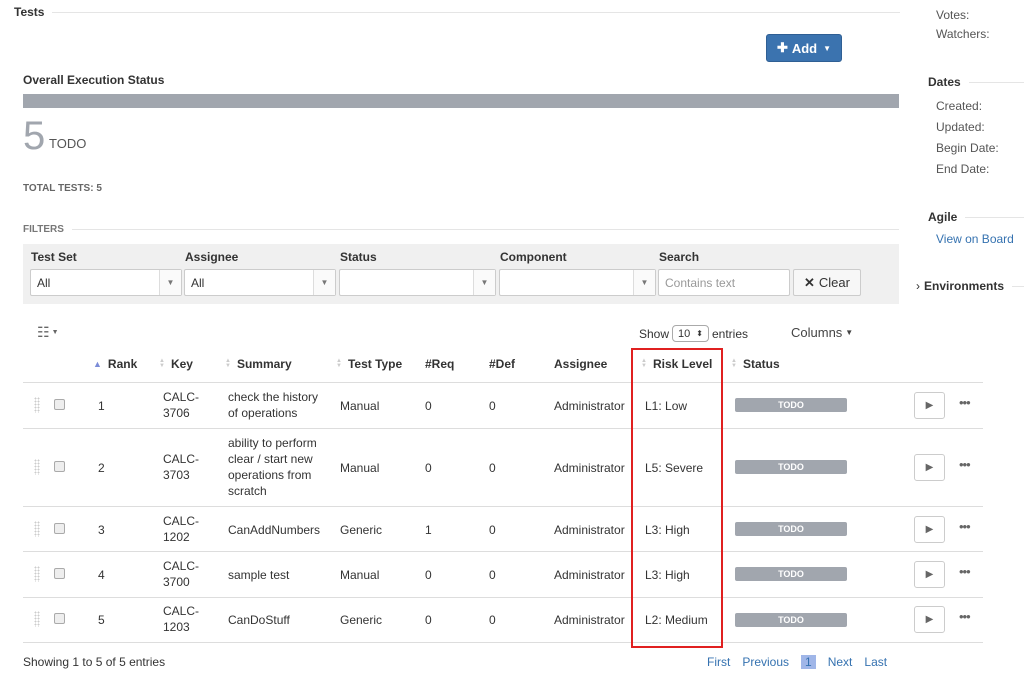 This screenshot has height=676, width=1024. Describe the element at coordinates (274, 530) in the screenshot. I see `summary-link: CanAddNumbers` at that location.